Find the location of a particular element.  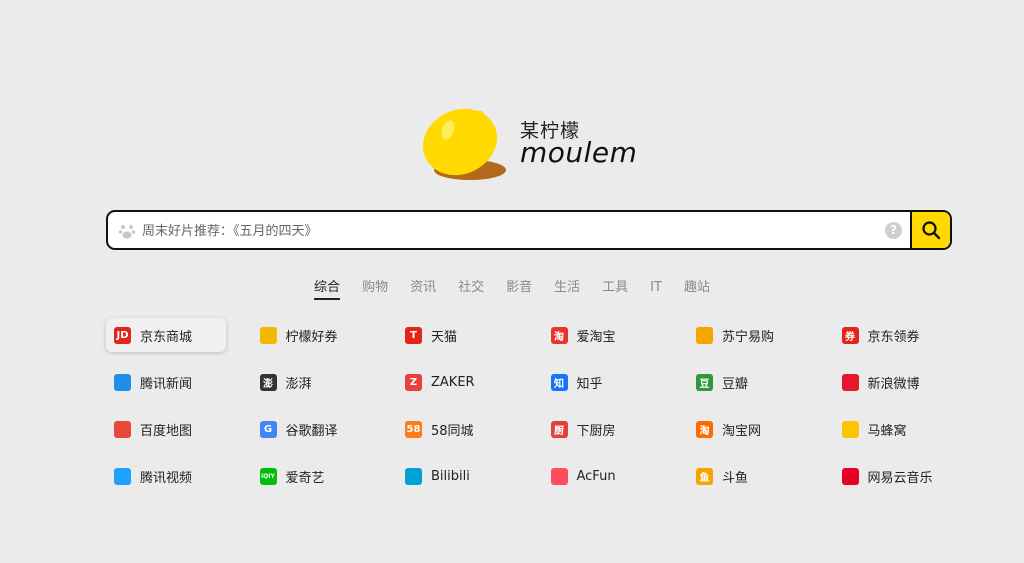

netease-music-icon is located at coordinates (850, 476).